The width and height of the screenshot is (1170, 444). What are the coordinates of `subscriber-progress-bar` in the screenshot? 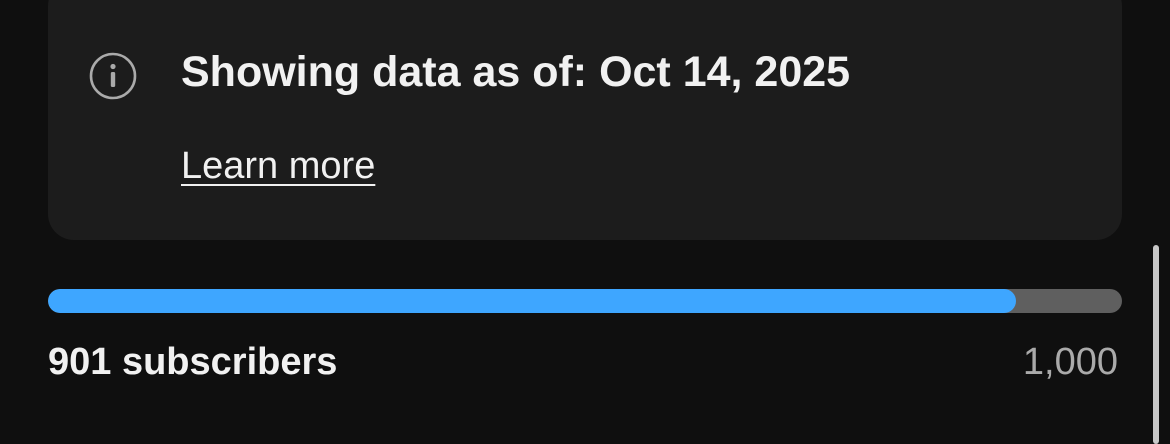 It's located at (585, 301).